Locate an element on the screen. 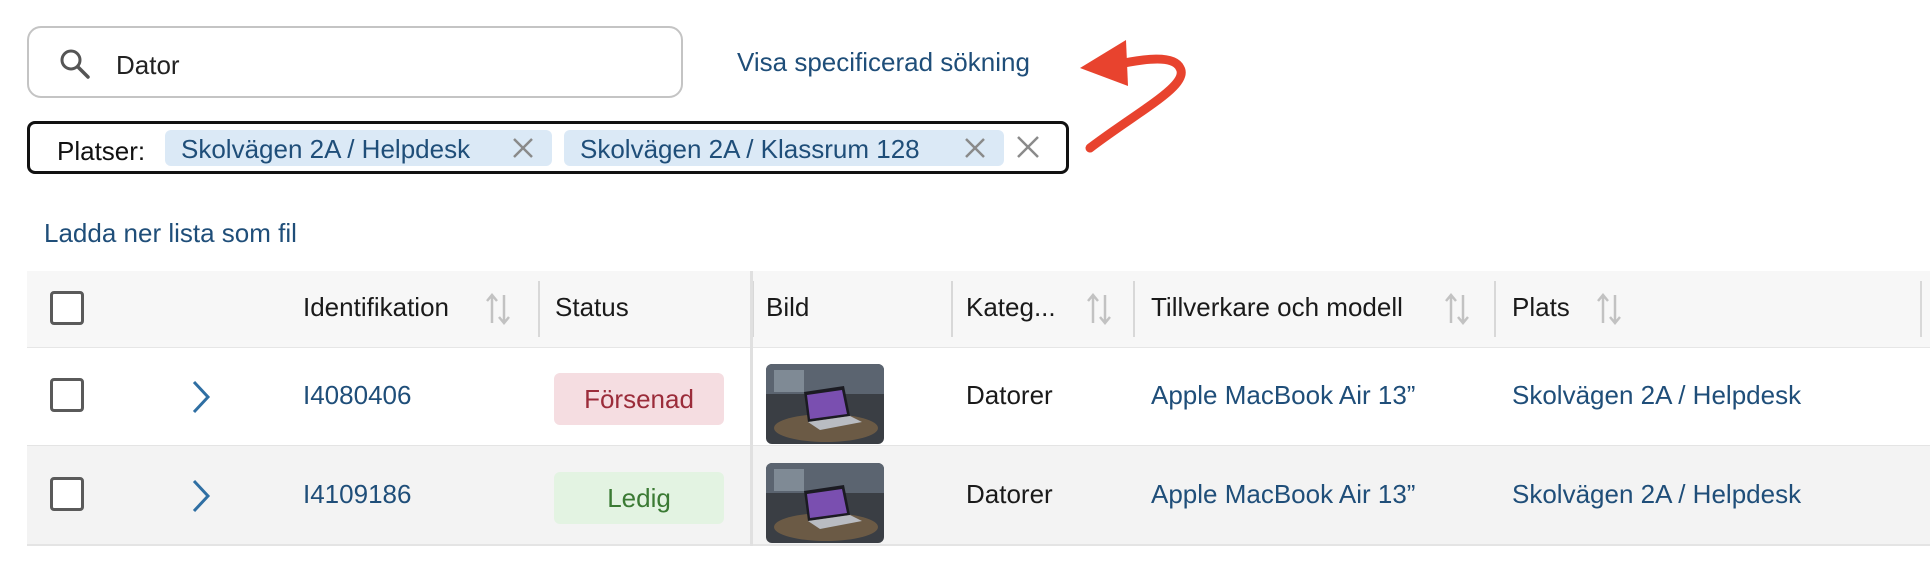  filter-chip-helpdesk: Skolvägen 2A / Helpdesk is located at coordinates (358, 148).